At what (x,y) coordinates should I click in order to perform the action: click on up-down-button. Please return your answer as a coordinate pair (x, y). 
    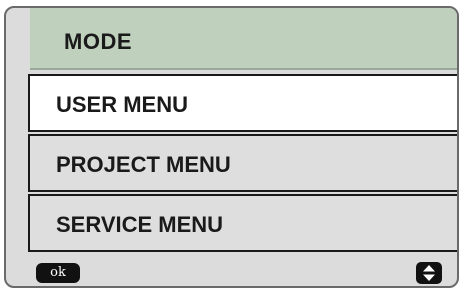
    Looking at the image, I should click on (429, 273).